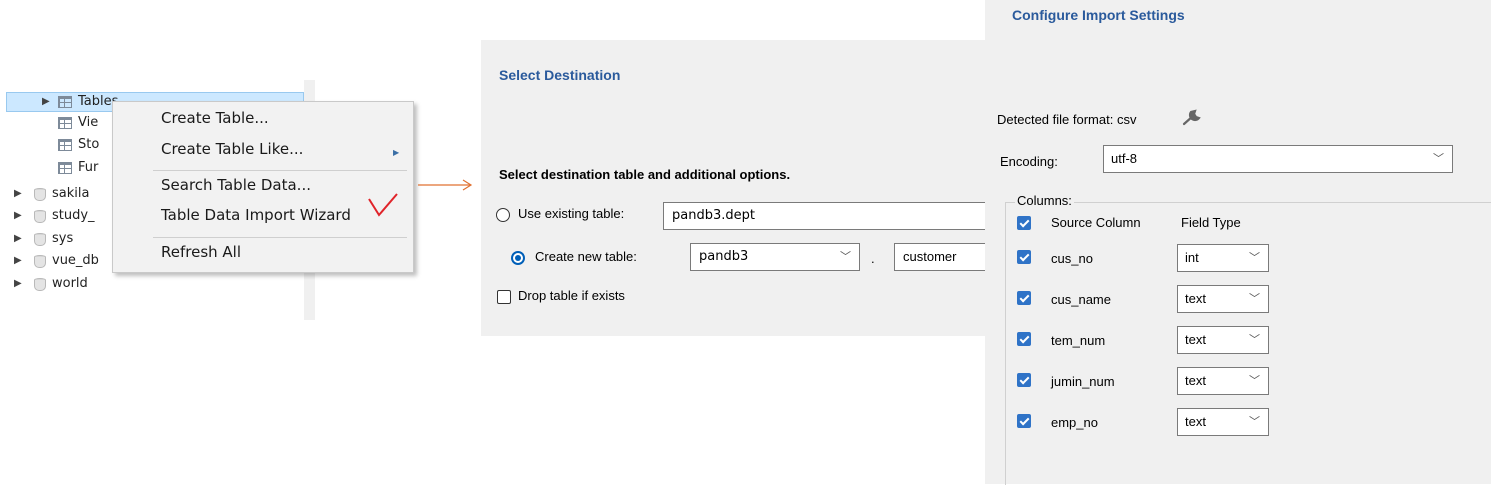 The image size is (1491, 485). Describe the element at coordinates (445, 185) in the screenshot. I see `orange-arrow-annotation` at that location.